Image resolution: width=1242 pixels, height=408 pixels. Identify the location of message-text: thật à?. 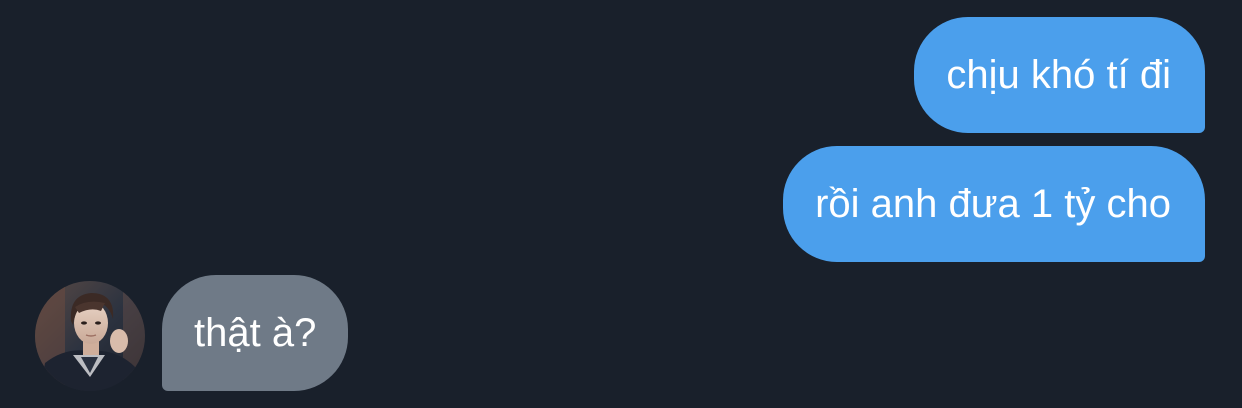
(255, 333).